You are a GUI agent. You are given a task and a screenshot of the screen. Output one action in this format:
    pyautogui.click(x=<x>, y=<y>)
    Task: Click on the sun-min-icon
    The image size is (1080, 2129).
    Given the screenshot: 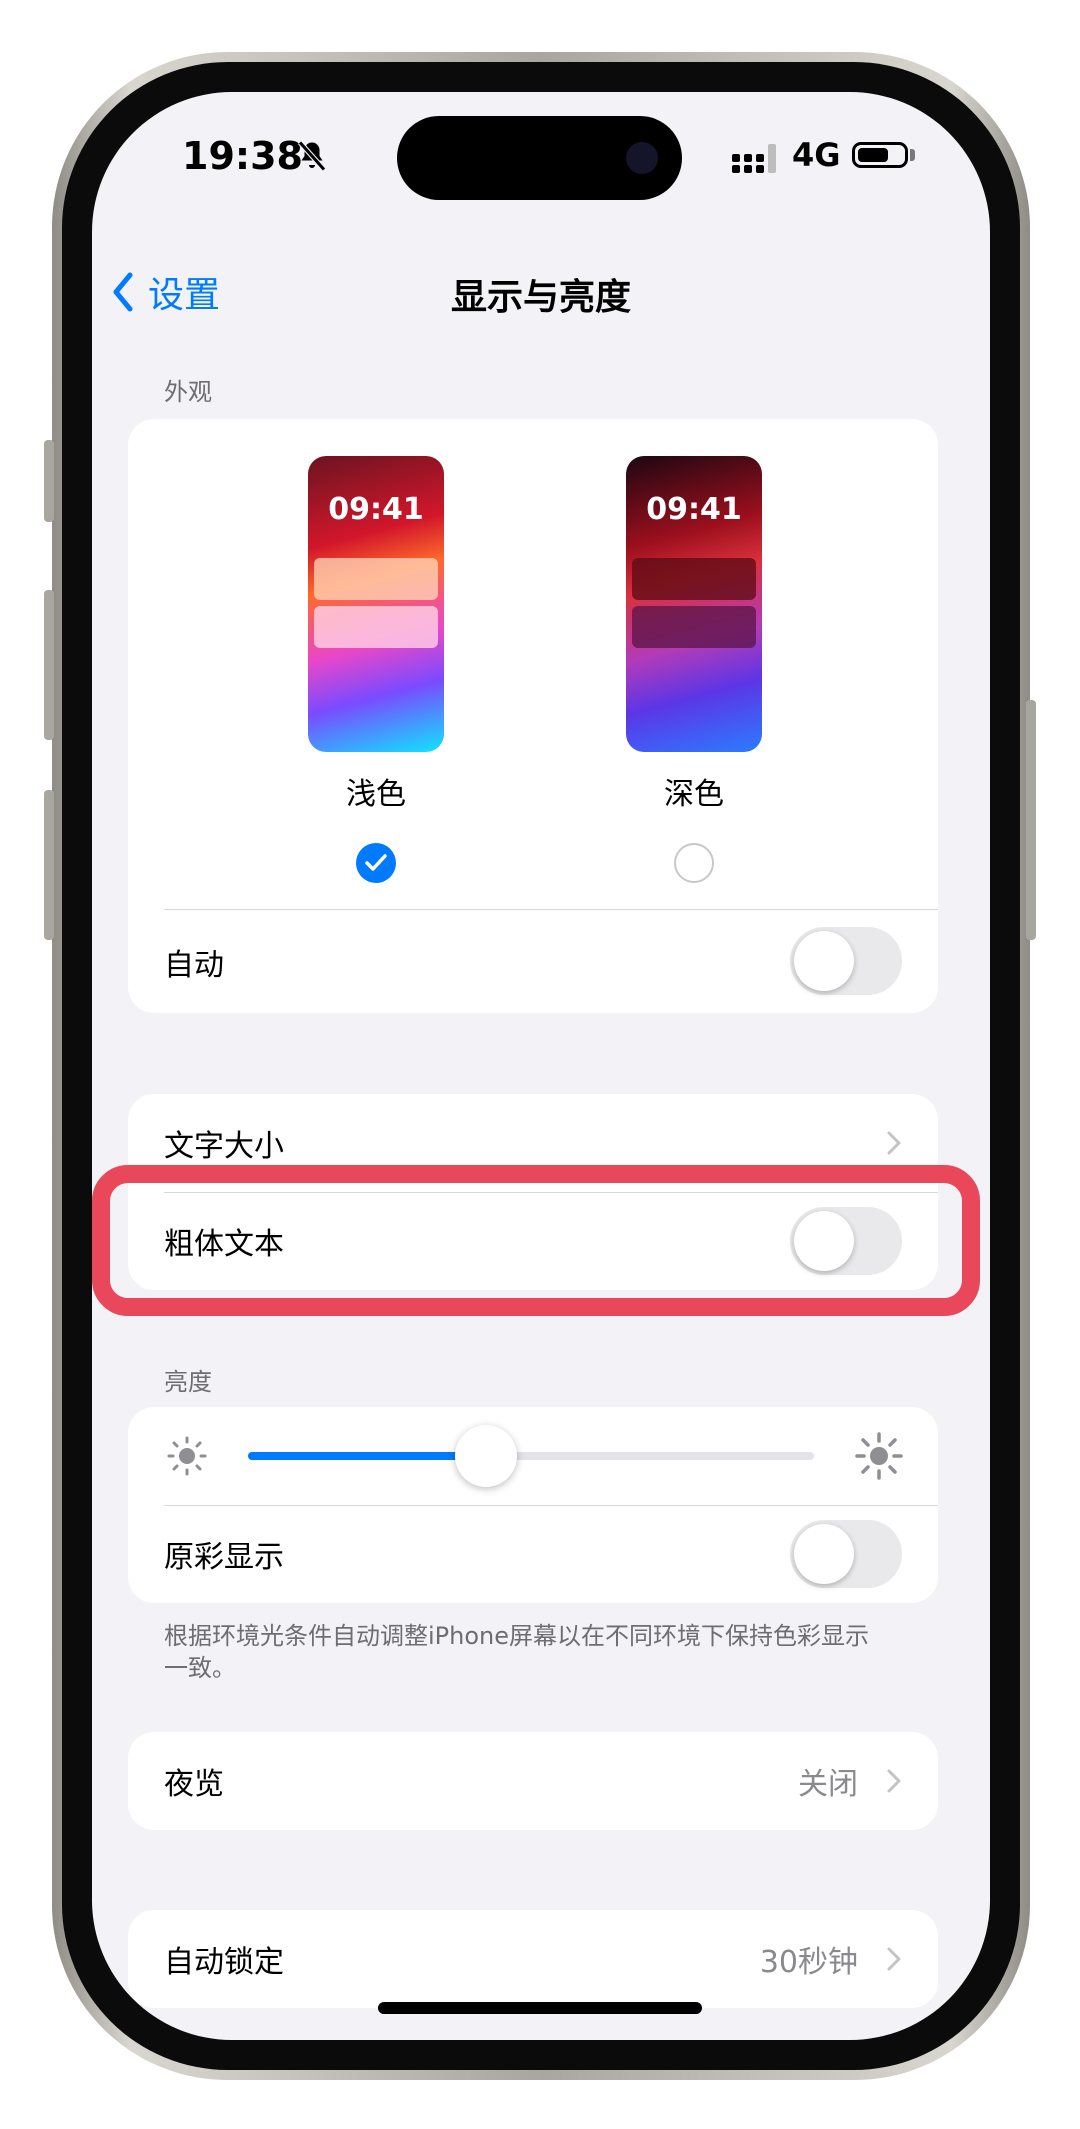 What is the action you would take?
    pyautogui.click(x=187, y=1456)
    